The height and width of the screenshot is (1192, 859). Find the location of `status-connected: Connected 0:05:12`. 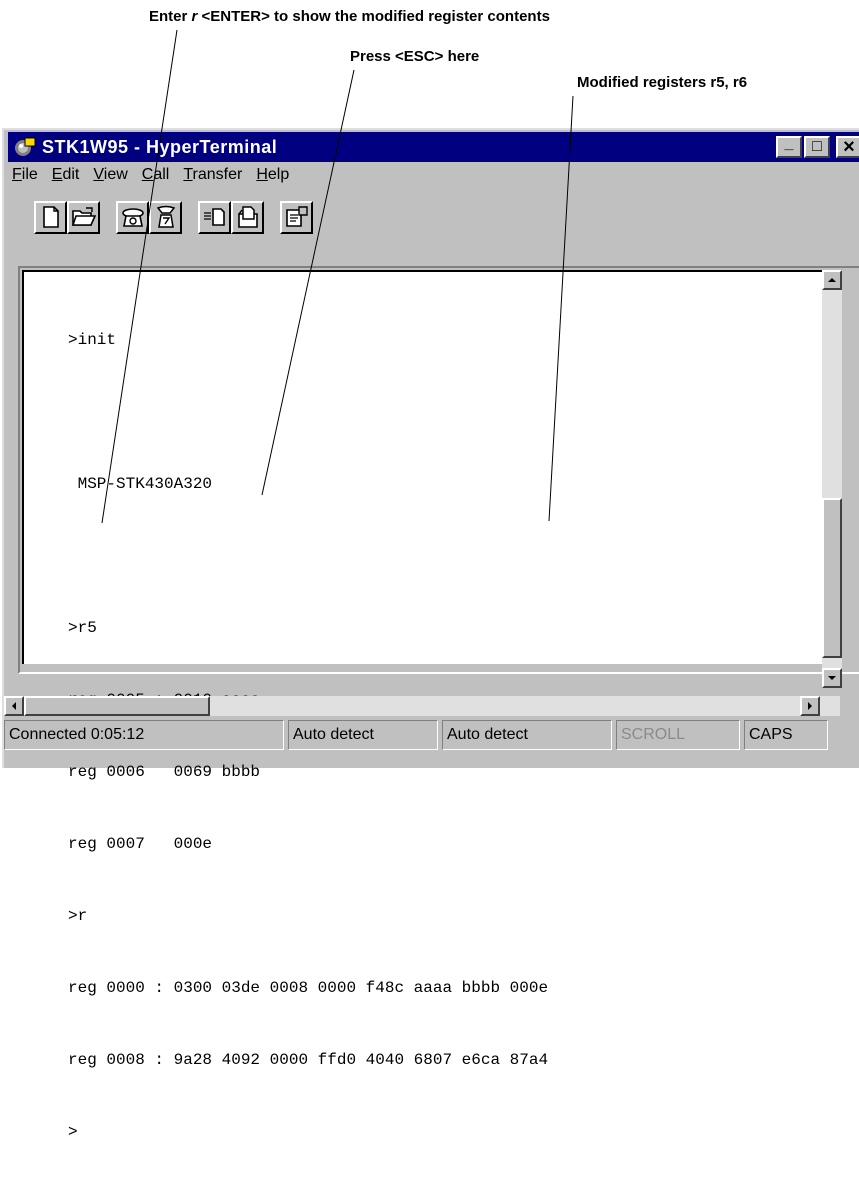

status-connected: Connected 0:05:12 is located at coordinates (144, 735).